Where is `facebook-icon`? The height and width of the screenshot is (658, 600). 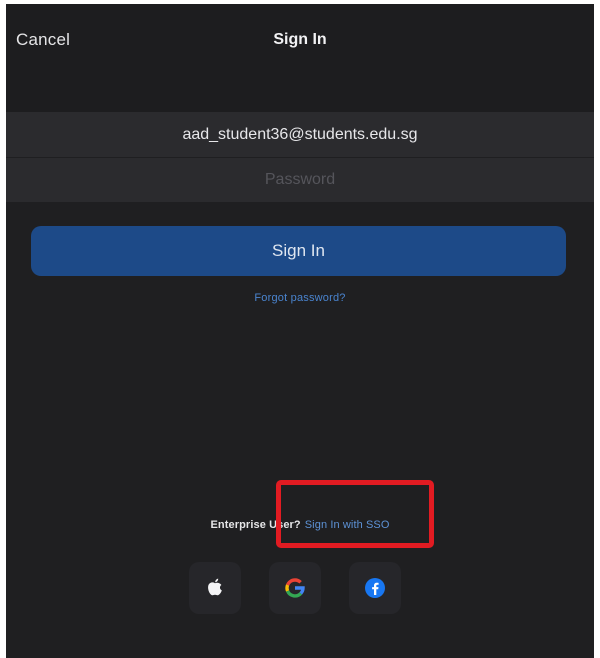
facebook-icon is located at coordinates (375, 588).